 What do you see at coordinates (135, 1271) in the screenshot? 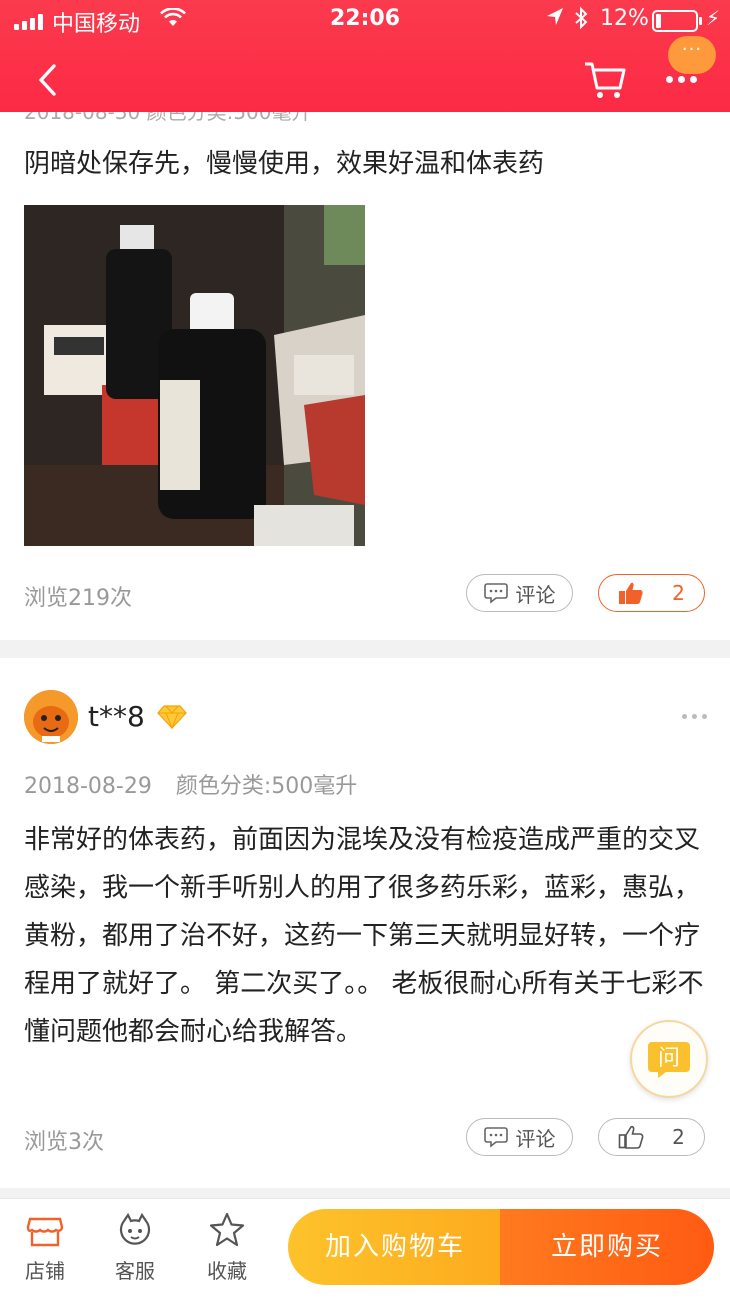
I see `tab-service-label: 客服` at bounding box center [135, 1271].